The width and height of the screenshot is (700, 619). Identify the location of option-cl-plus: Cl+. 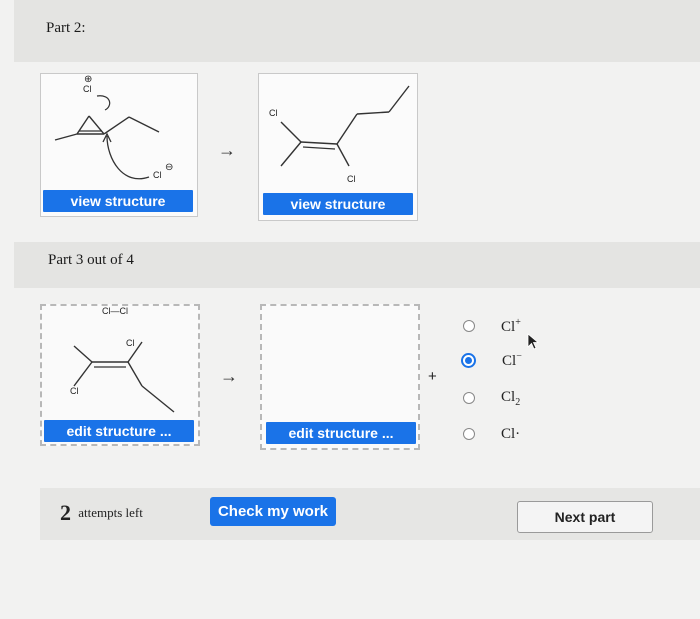
(492, 326).